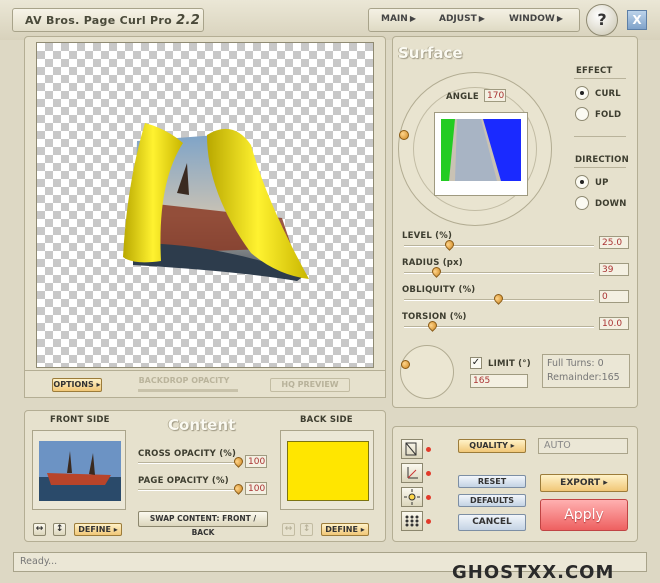 The width and height of the screenshot is (660, 583). I want to click on angle-label: ANGLE, so click(462, 97).